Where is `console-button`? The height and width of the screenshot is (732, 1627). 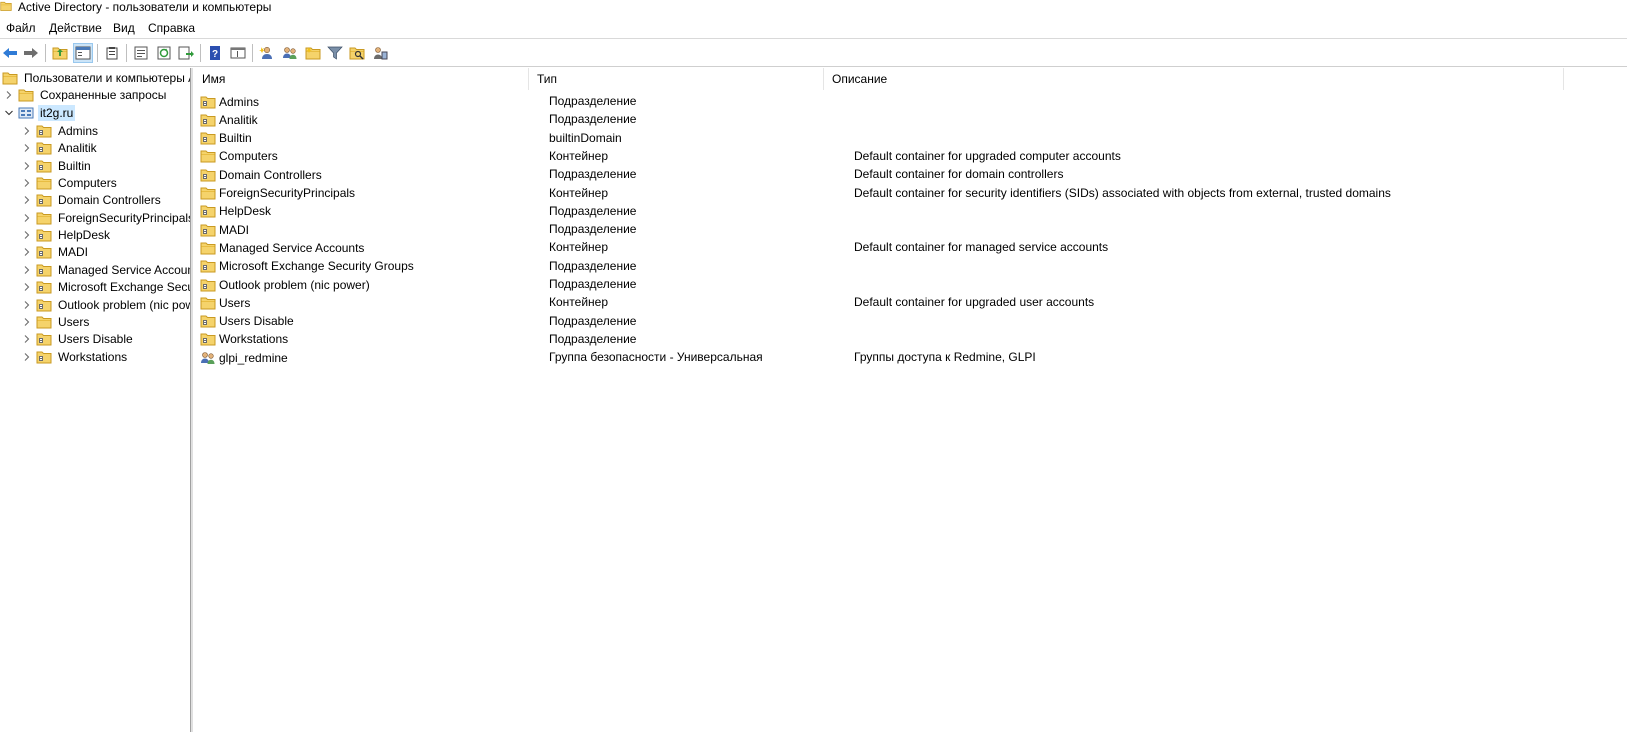
console-button is located at coordinates (238, 53).